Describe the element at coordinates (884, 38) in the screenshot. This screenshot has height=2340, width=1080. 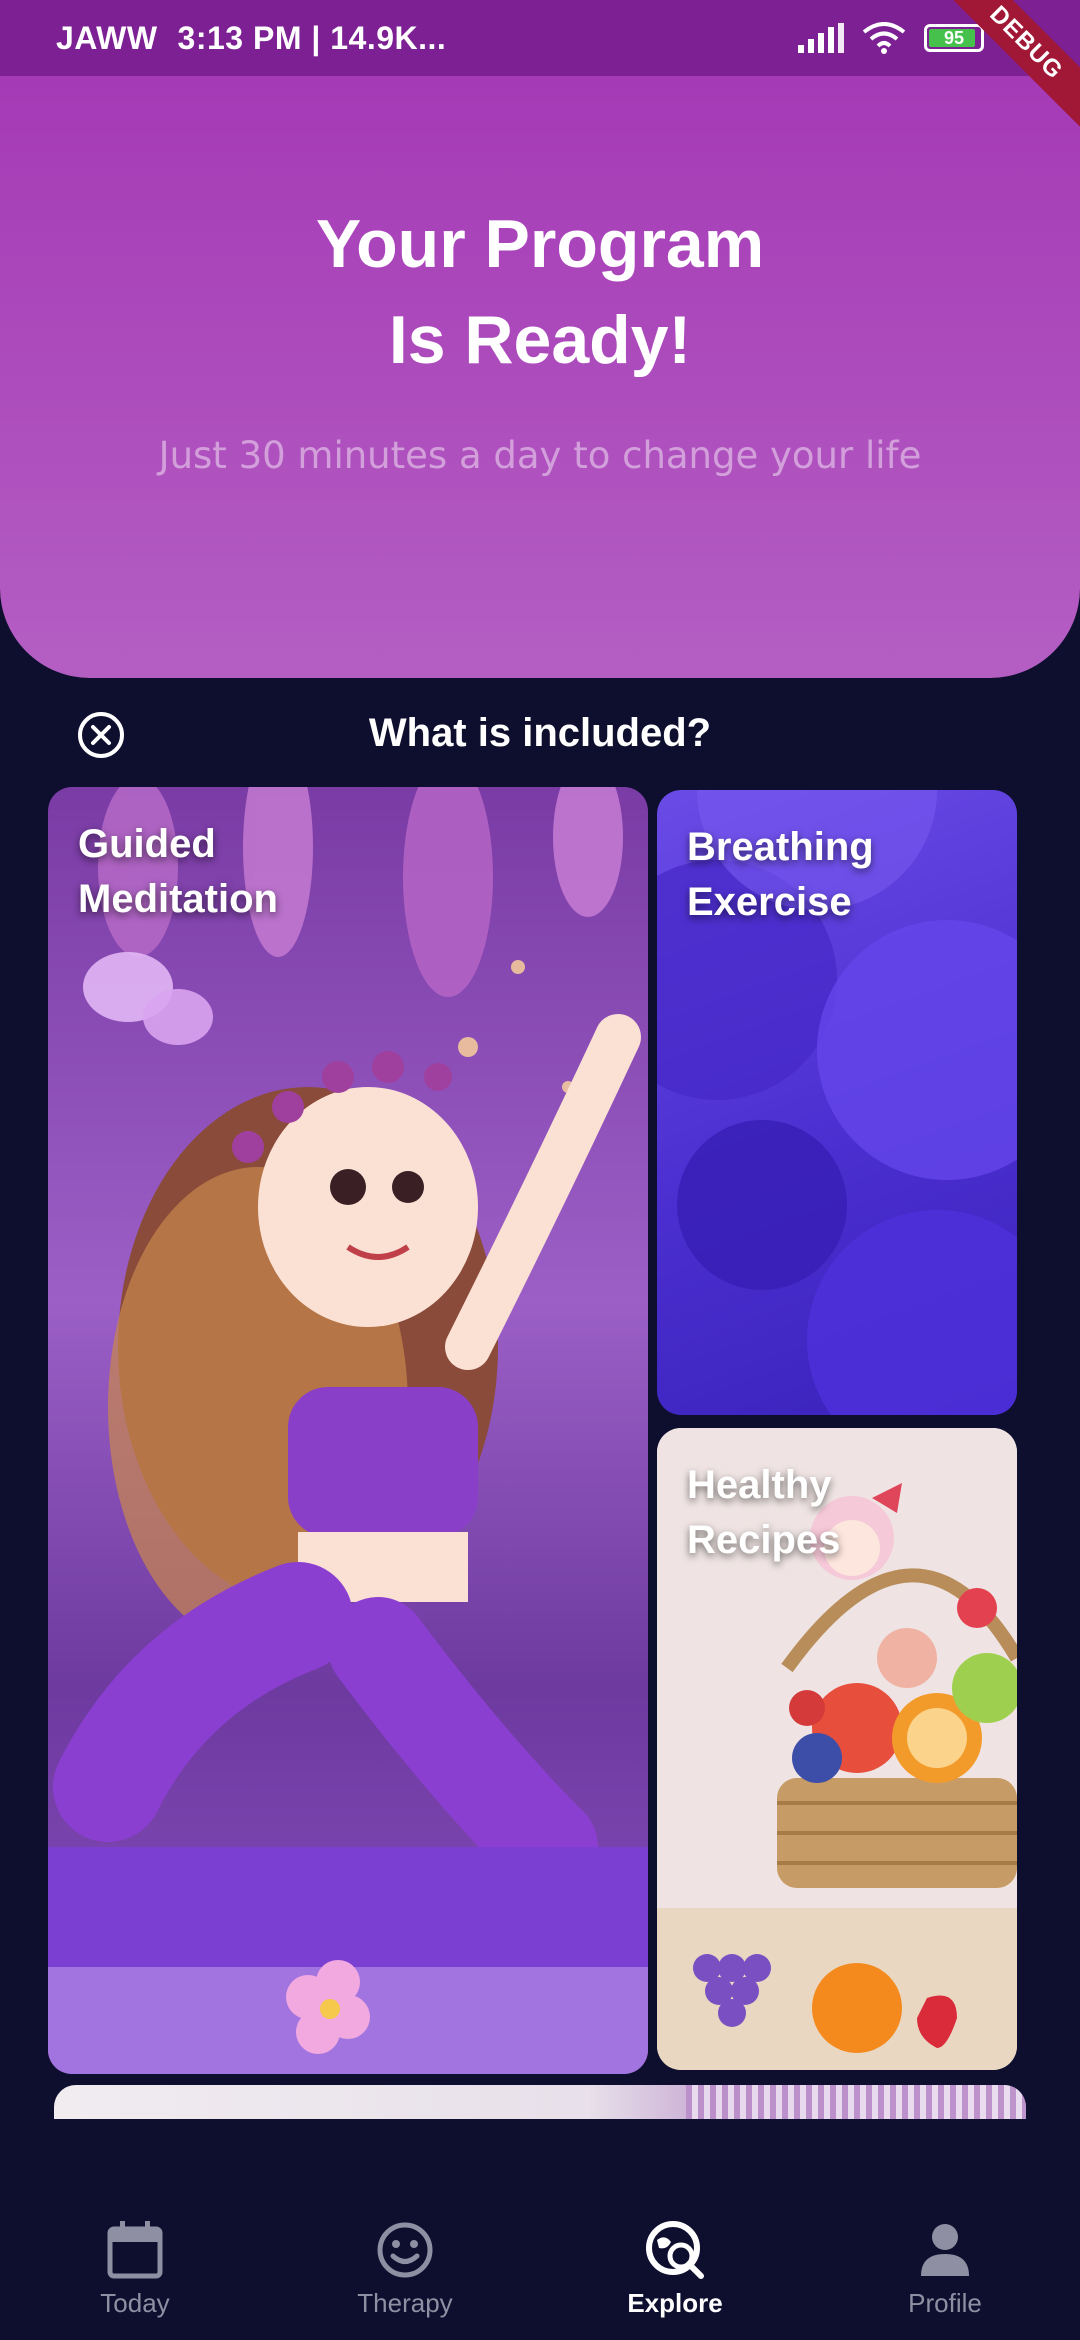
I see `wifi-icon` at that location.